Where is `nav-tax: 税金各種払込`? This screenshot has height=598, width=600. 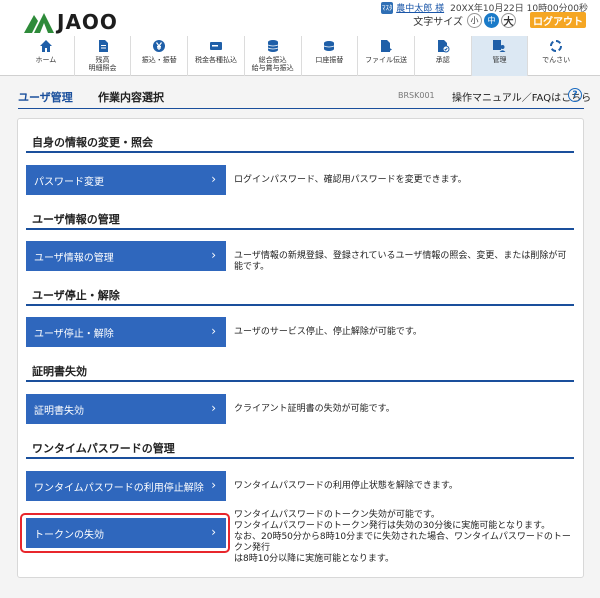
nav-tax: 税金各種払込 is located at coordinates (216, 56).